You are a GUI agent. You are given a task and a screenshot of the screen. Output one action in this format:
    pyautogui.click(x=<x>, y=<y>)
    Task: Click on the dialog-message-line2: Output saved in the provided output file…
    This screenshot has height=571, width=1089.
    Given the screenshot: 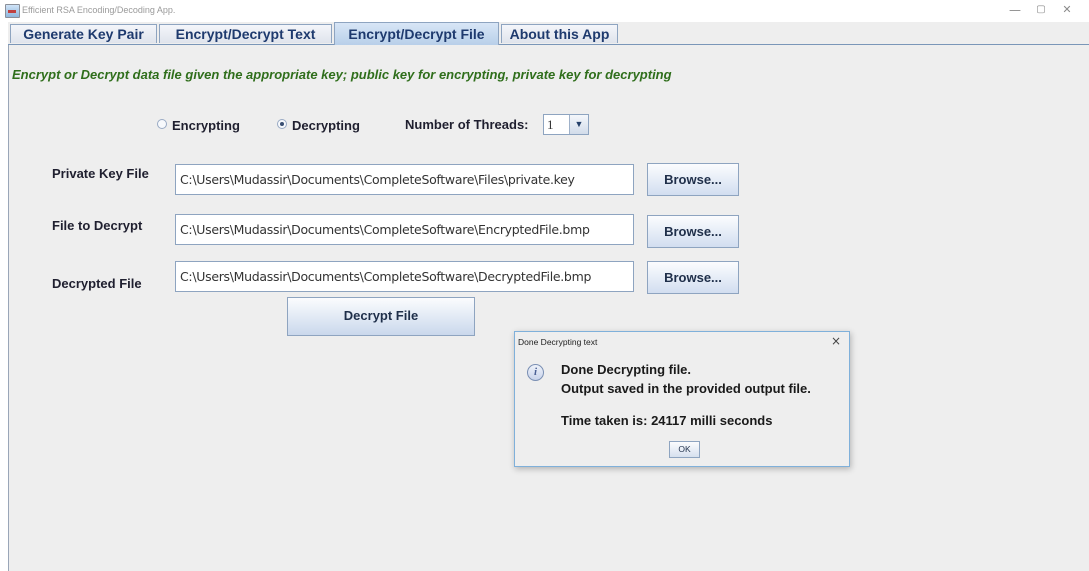 What is the action you would take?
    pyautogui.click(x=686, y=388)
    